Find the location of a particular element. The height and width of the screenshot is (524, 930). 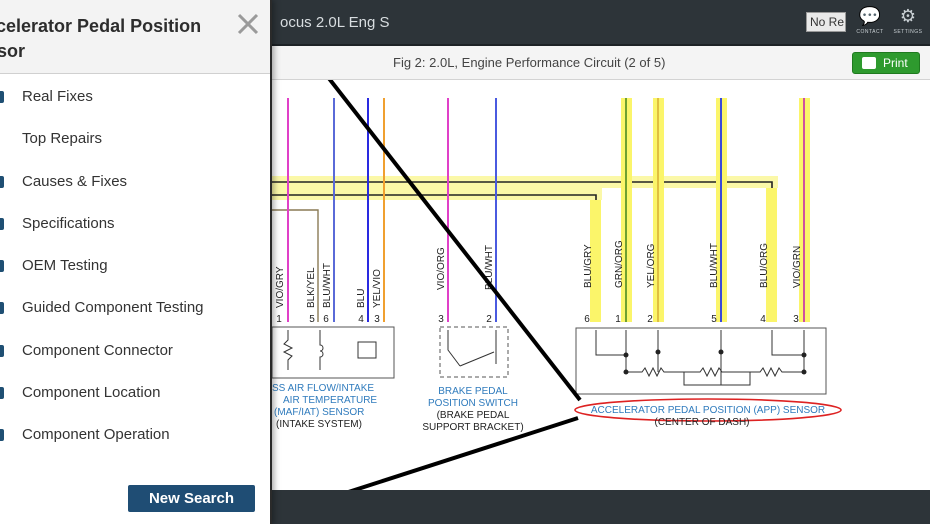

no-re-button: No Re is located at coordinates (826, 22).